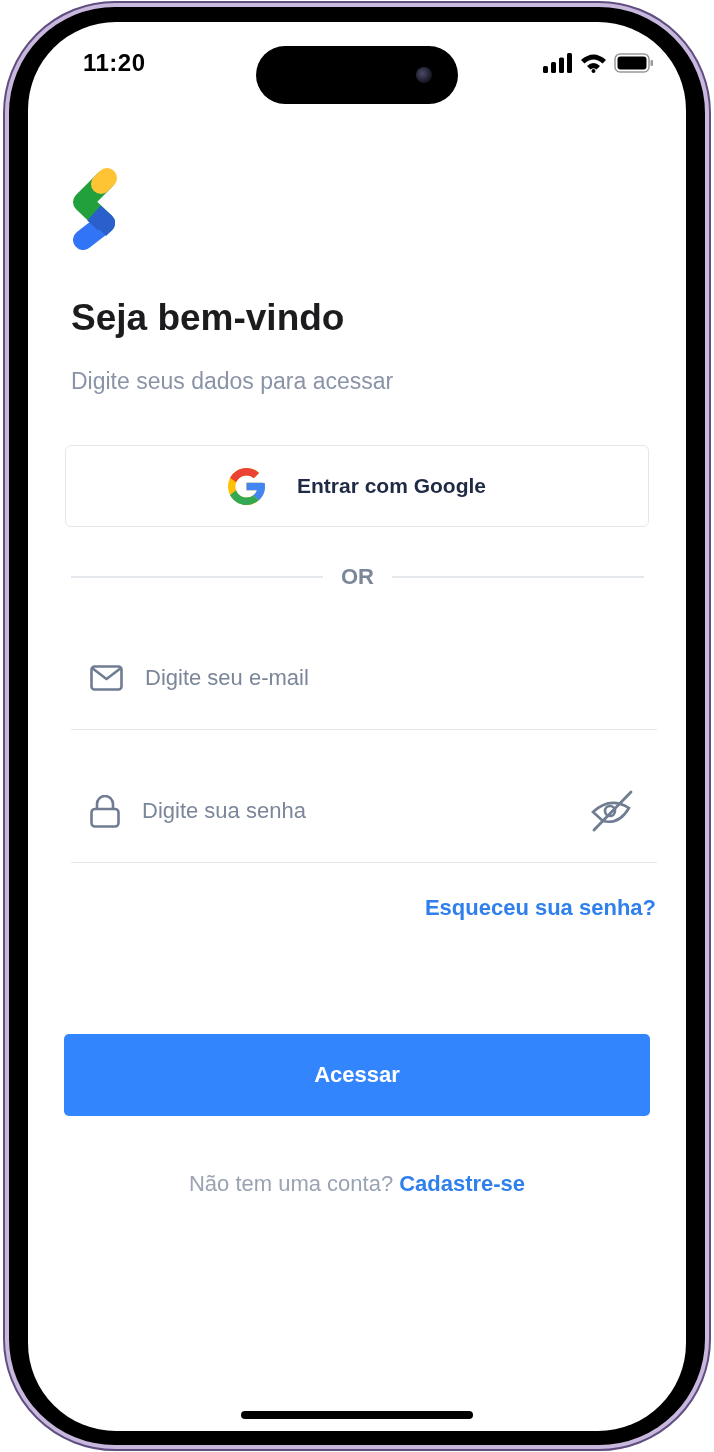 The width and height of the screenshot is (714, 1452). I want to click on logo-icon, so click(94, 209).